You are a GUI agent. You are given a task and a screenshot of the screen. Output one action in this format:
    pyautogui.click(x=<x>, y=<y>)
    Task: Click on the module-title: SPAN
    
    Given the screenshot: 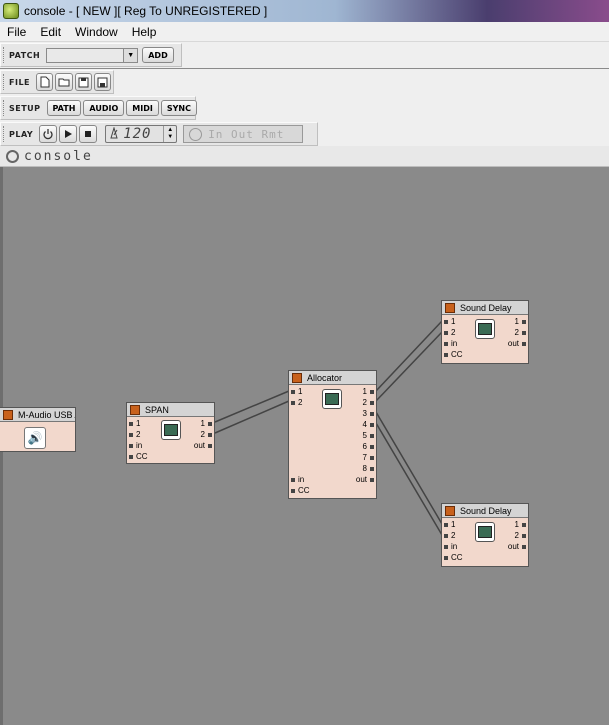 What is the action you would take?
    pyautogui.click(x=157, y=409)
    